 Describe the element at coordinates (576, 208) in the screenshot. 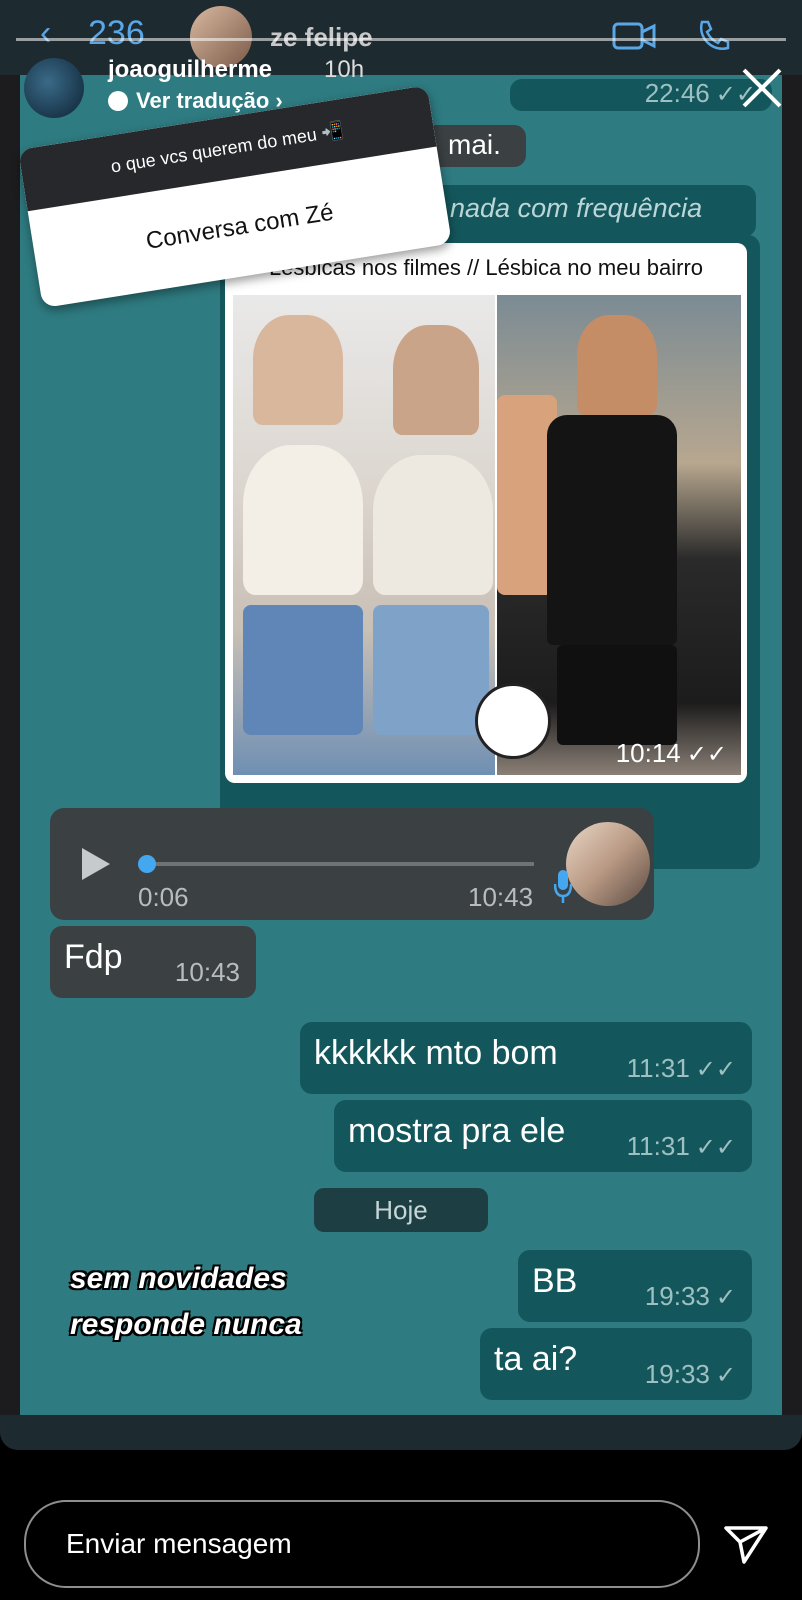

I see `message-text: nada com frequência` at that location.